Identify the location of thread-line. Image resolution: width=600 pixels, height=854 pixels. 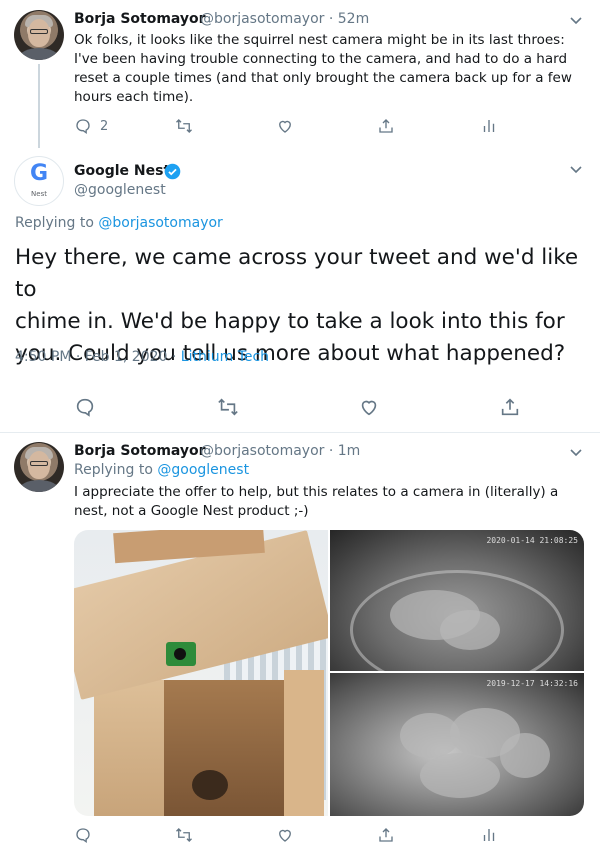
(39, 106).